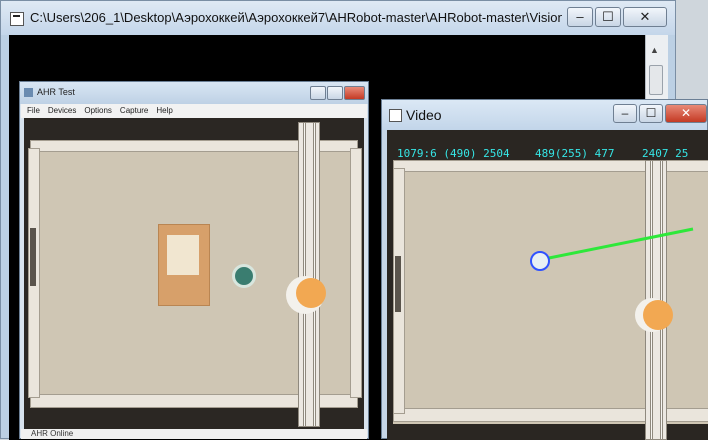 The height and width of the screenshot is (440, 708). Describe the element at coordinates (651, 113) in the screenshot. I see `video-maximize-button: ☐` at that location.